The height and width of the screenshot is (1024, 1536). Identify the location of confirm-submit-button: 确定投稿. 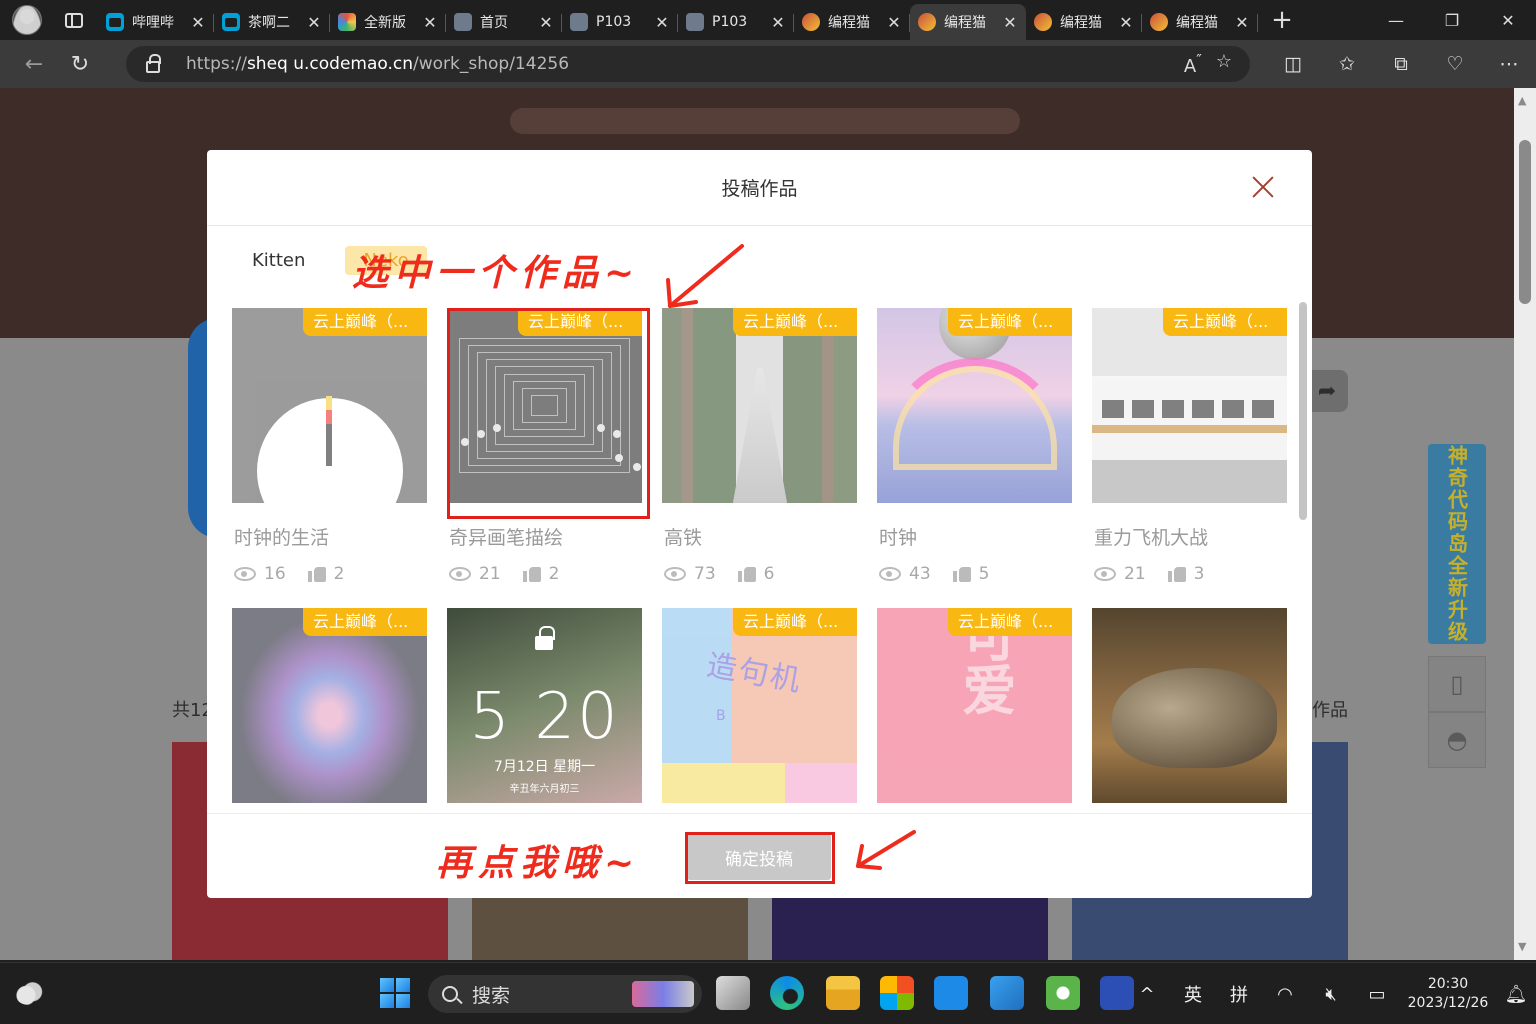
(759, 857).